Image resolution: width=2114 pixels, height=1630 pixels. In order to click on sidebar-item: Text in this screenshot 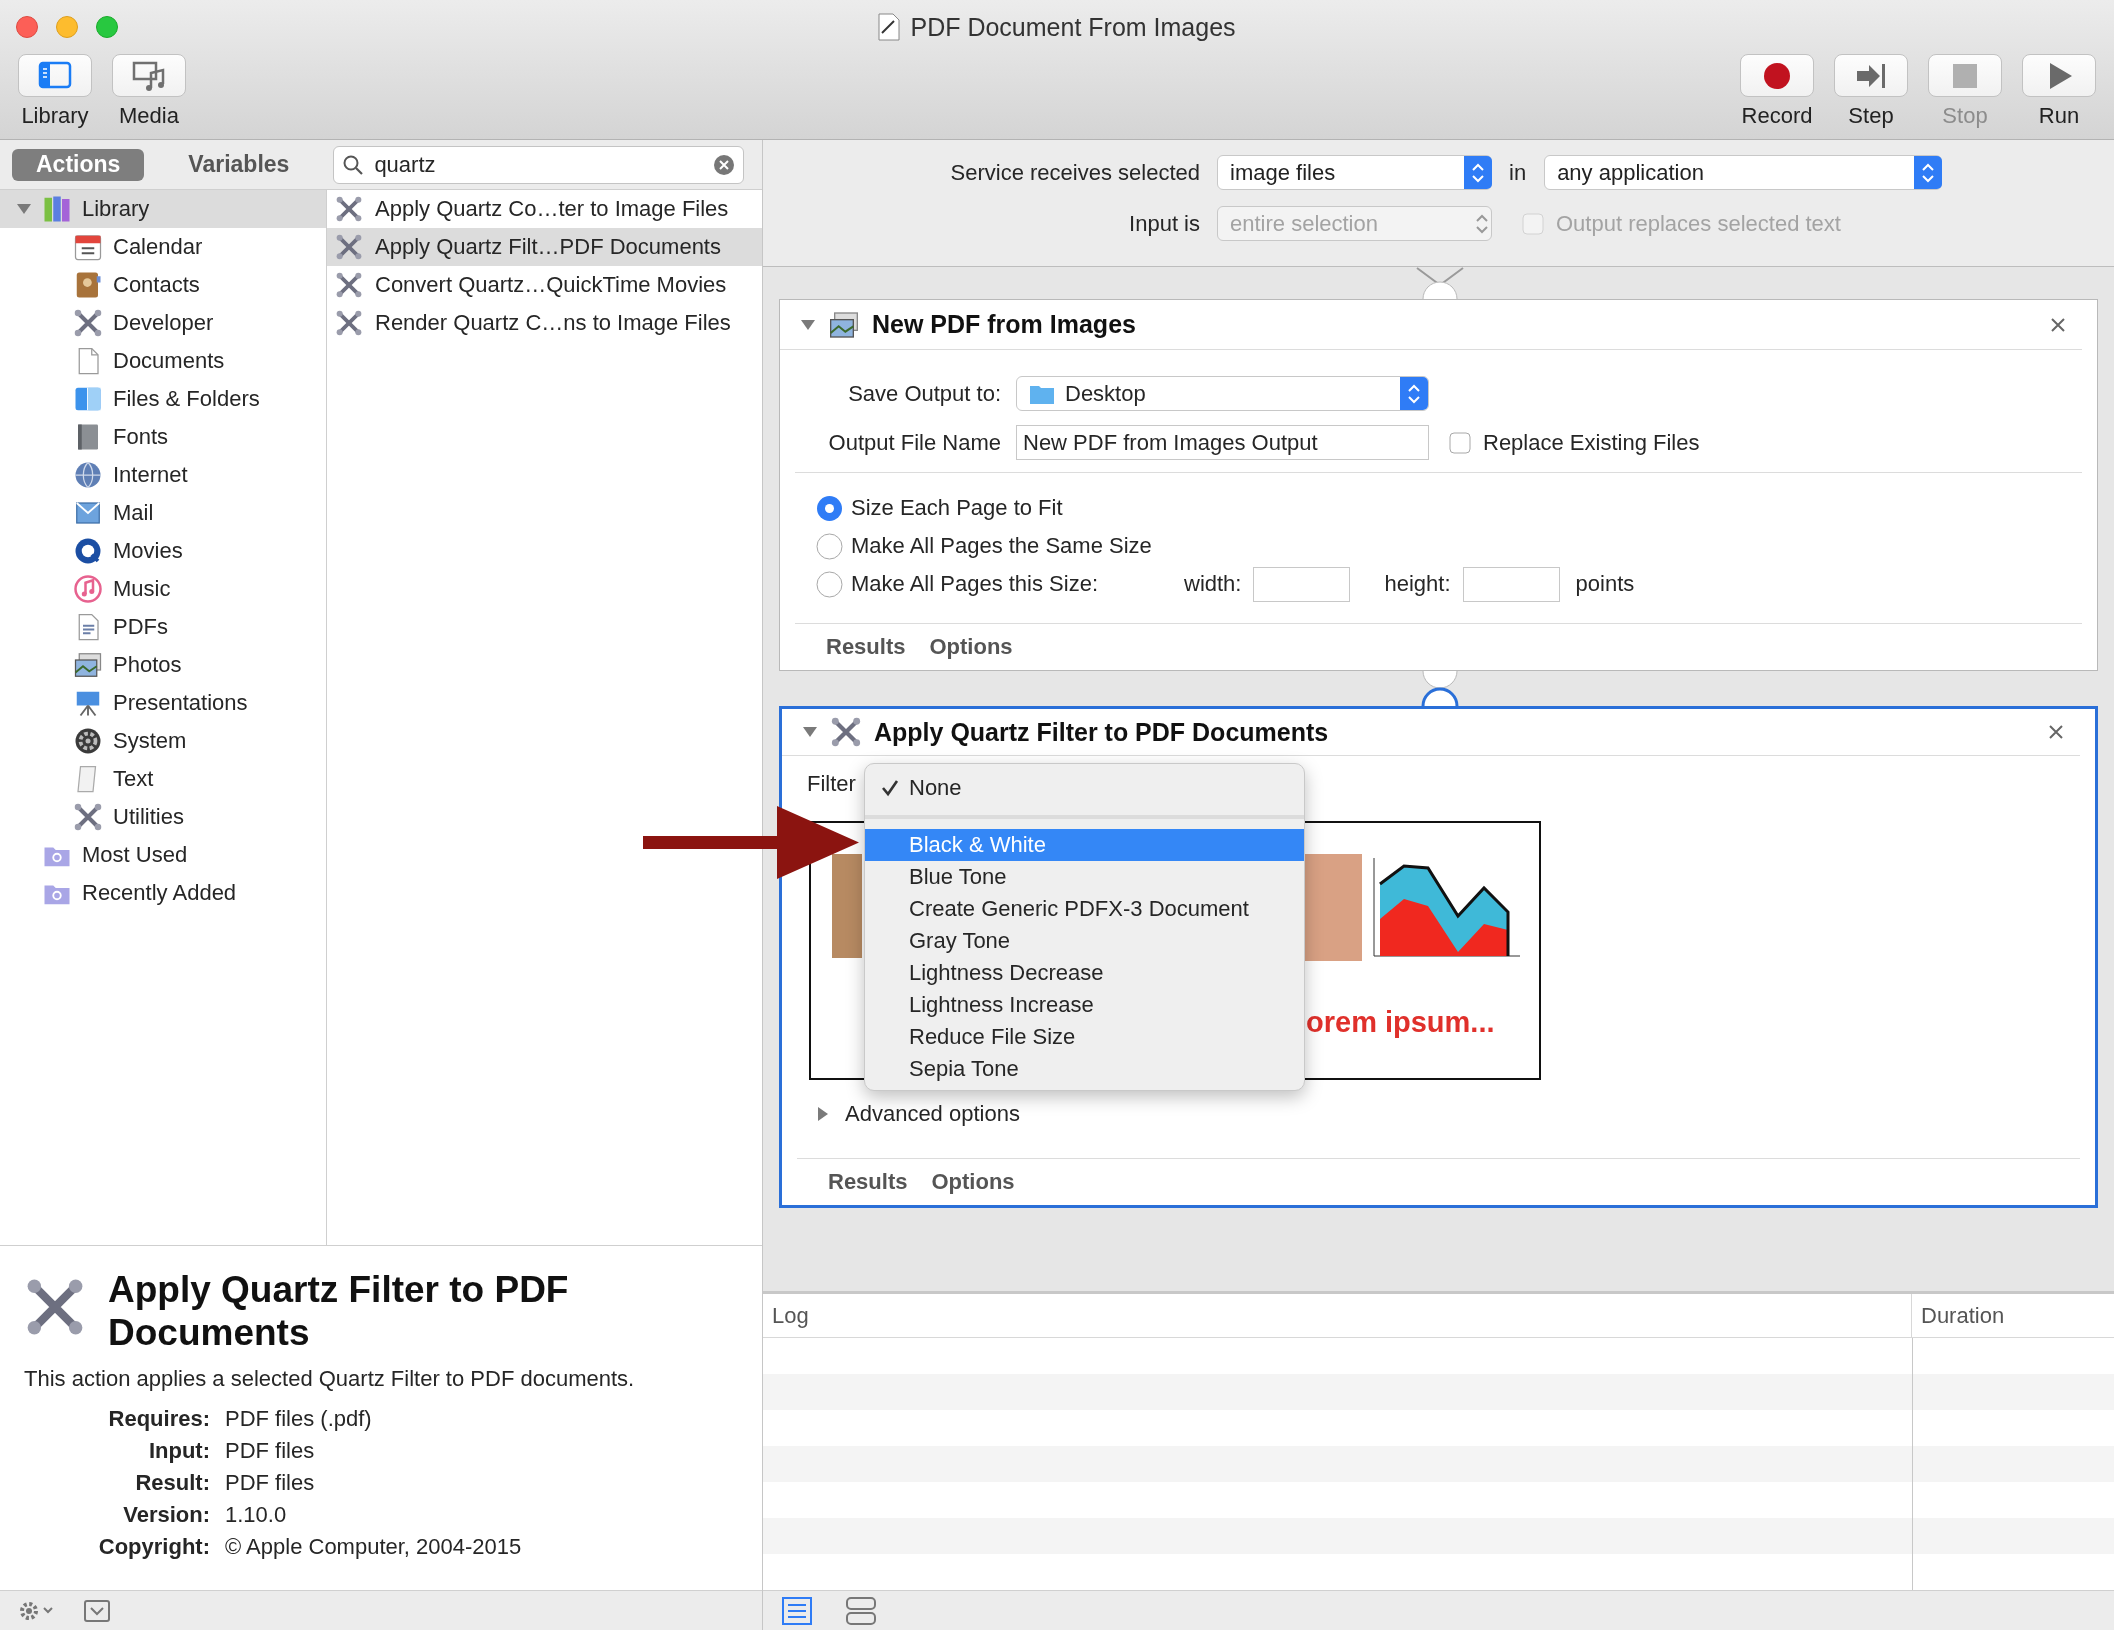, I will do `click(163, 779)`.